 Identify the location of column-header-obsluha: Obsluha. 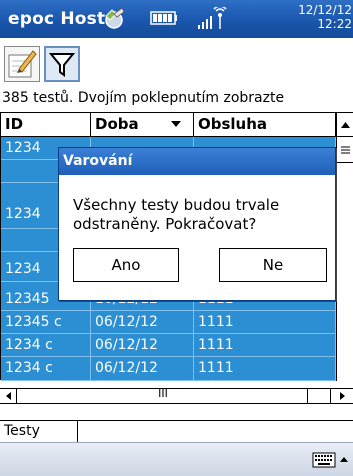
(265, 125).